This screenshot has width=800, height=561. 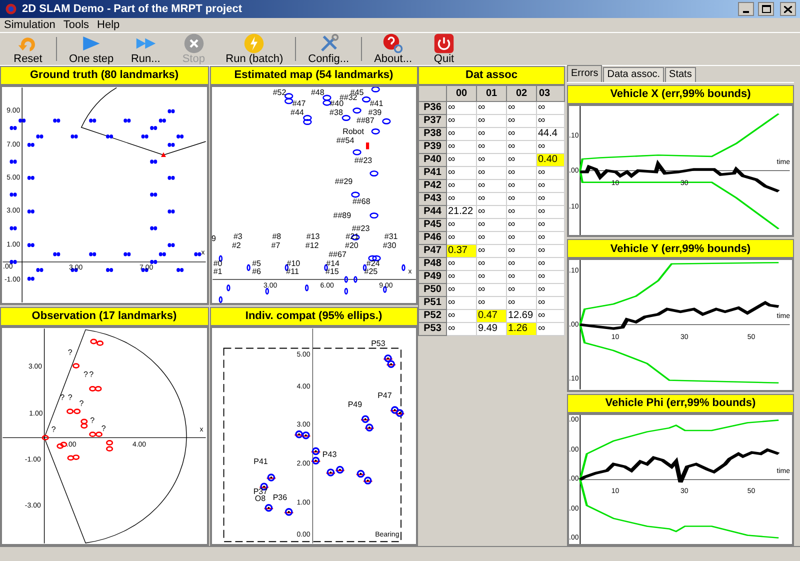 What do you see at coordinates (260, 499) in the screenshot?
I see `point-label: O8` at bounding box center [260, 499].